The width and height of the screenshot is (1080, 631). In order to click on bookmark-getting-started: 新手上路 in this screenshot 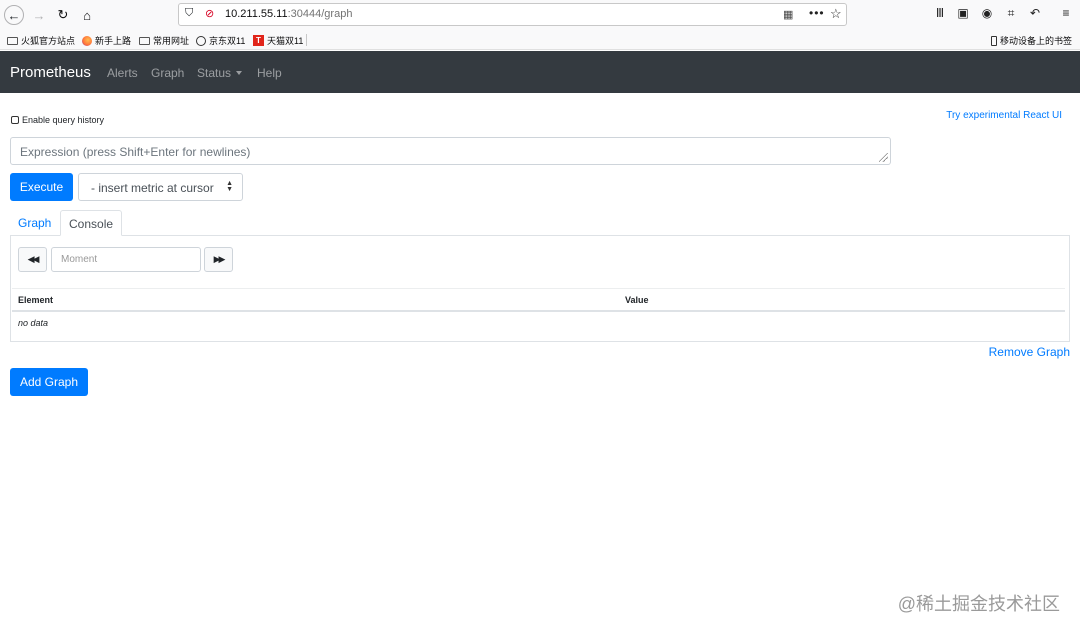, I will do `click(106, 40)`.